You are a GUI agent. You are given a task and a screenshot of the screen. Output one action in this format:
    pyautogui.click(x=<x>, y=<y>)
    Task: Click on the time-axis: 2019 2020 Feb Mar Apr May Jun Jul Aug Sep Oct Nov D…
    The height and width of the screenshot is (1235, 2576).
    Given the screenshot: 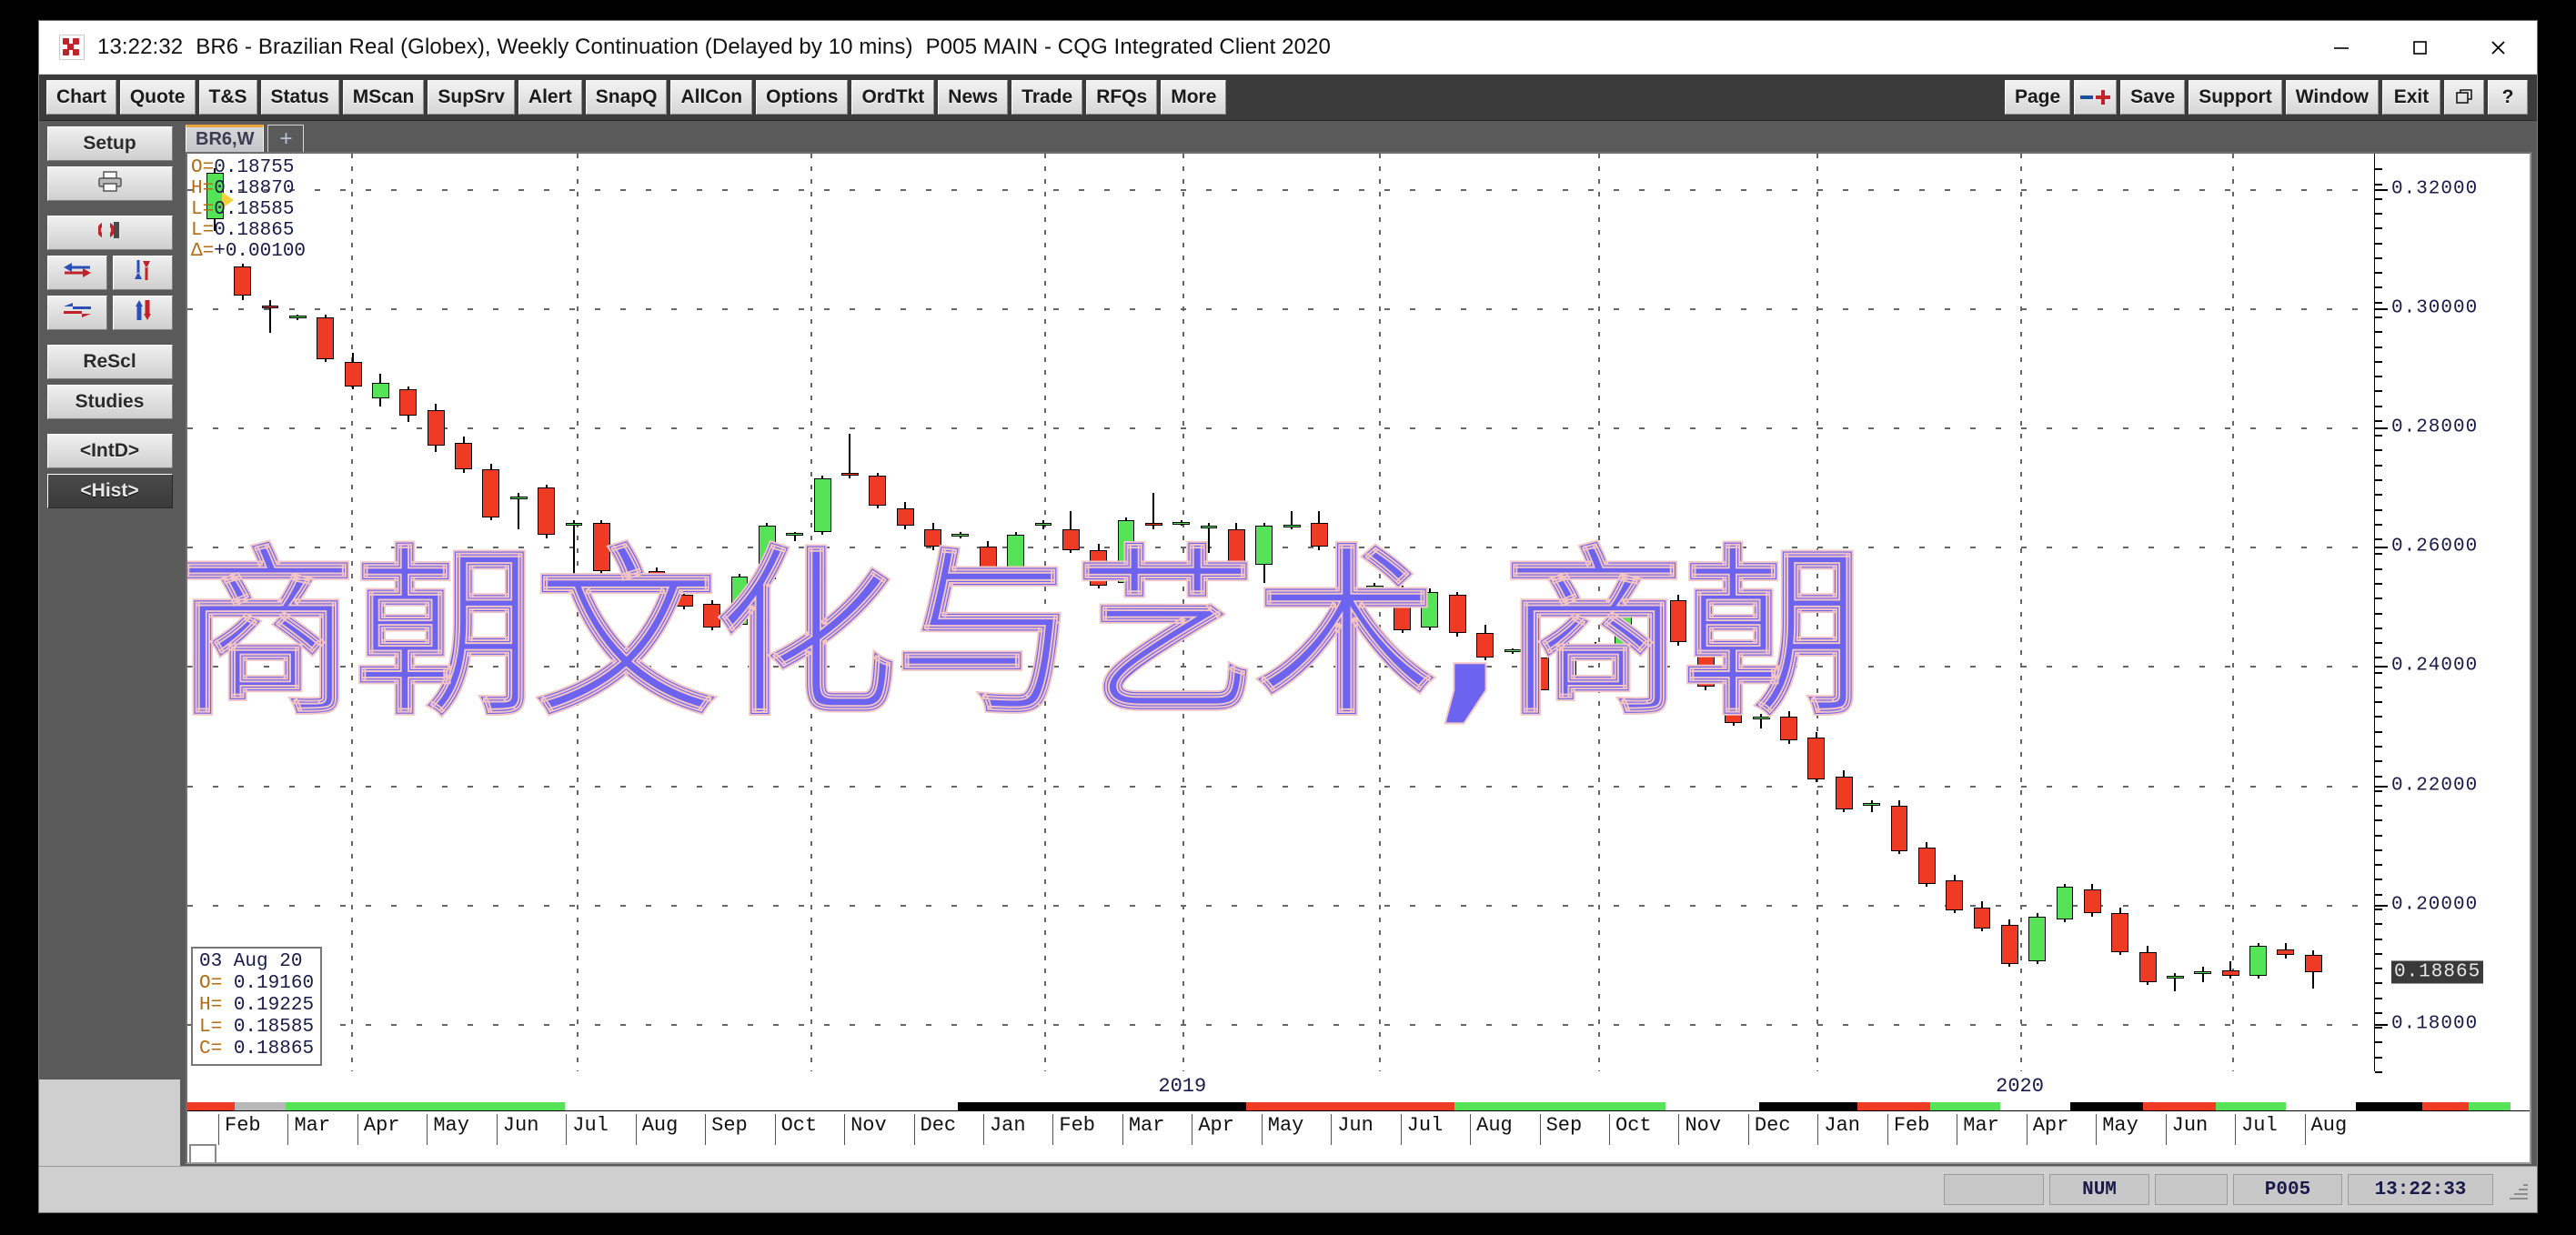 What is the action you would take?
    pyautogui.click(x=1358, y=1116)
    